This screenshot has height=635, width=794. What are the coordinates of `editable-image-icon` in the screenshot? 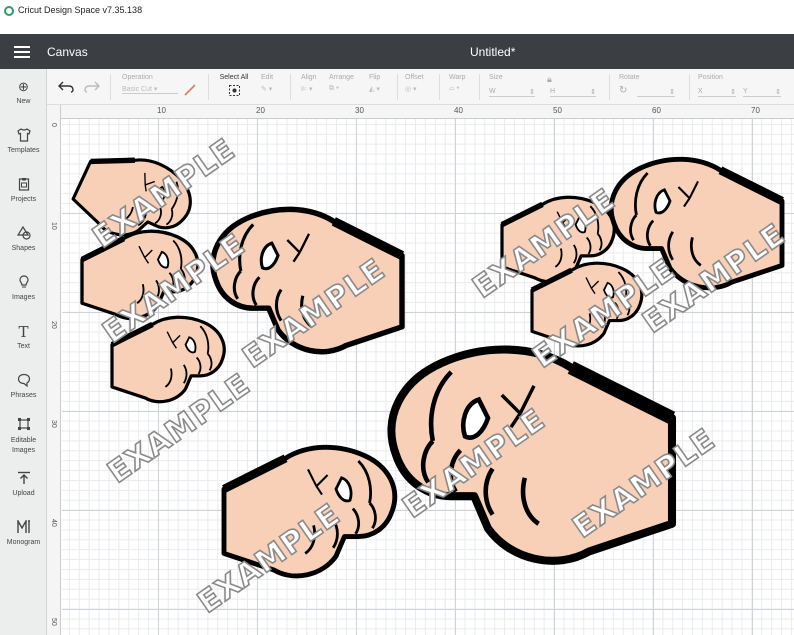 It's located at (24, 425).